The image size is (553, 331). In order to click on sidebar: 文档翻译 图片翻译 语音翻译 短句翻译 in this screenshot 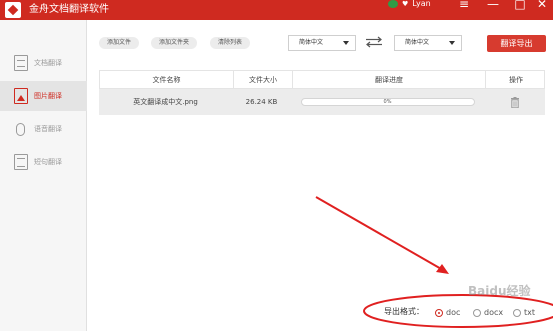, I will do `click(43, 175)`.